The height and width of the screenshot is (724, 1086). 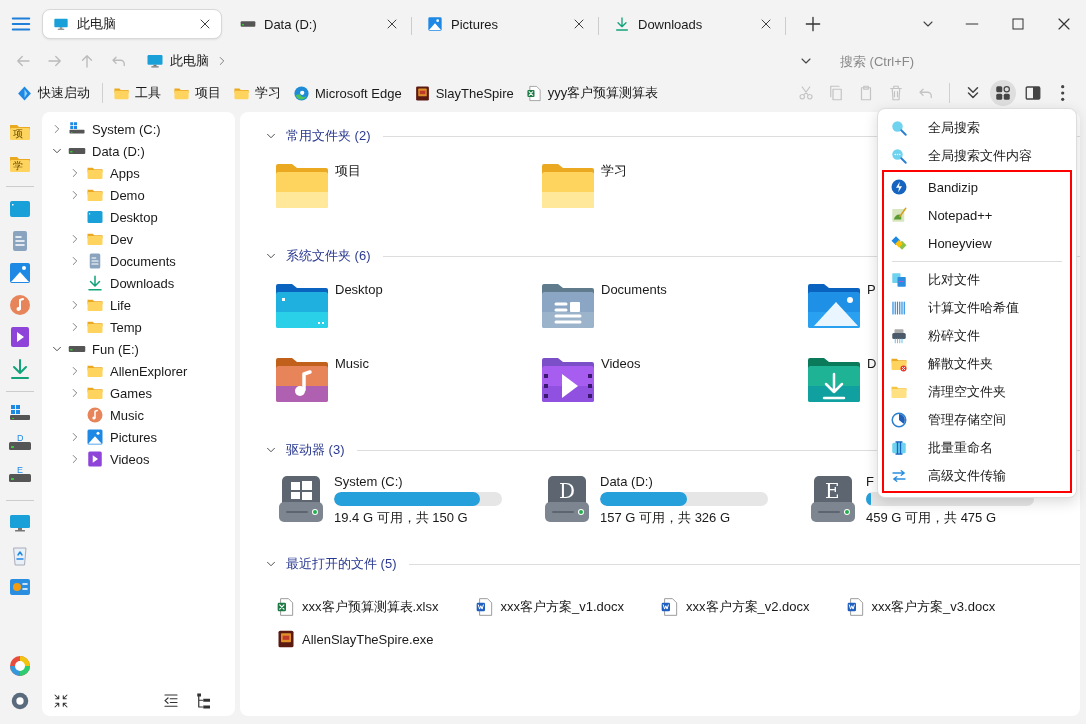 What do you see at coordinates (341, 564) in the screenshot?
I see `section-title: 最近打开的文件 (5)` at bounding box center [341, 564].